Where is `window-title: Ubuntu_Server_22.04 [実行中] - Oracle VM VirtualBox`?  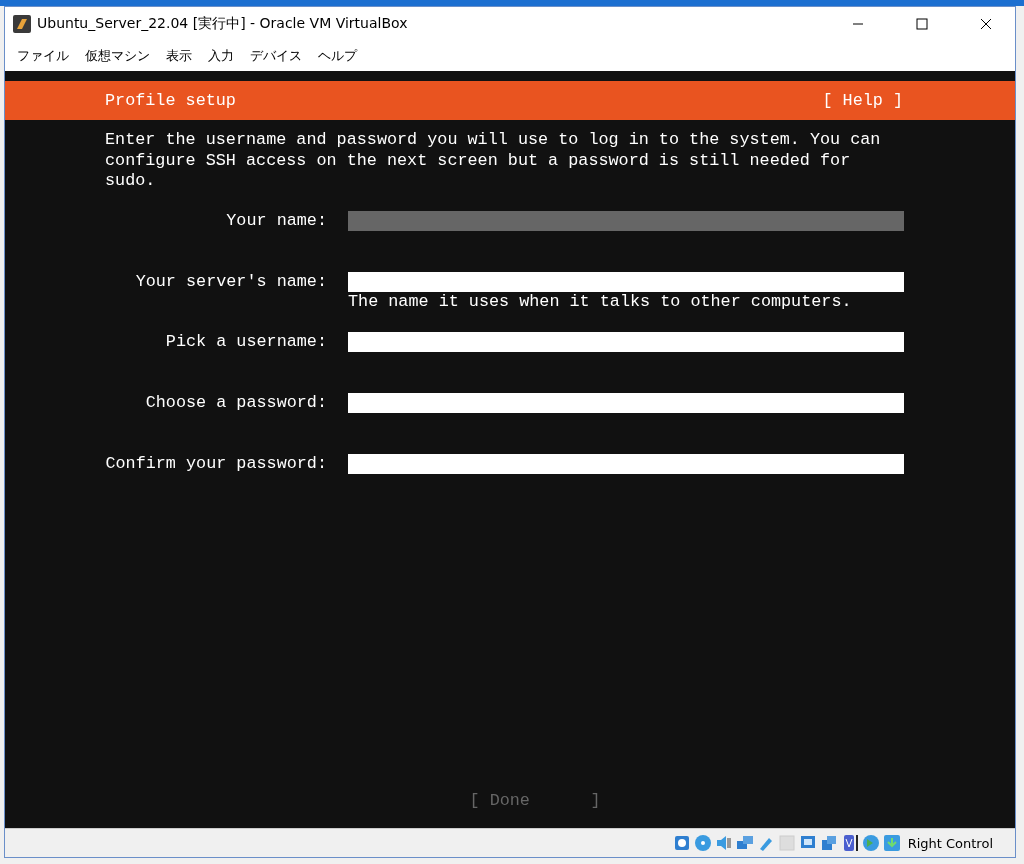
window-title: Ubuntu_Server_22.04 [実行中] - Oracle VM VirtualBox is located at coordinates (223, 24).